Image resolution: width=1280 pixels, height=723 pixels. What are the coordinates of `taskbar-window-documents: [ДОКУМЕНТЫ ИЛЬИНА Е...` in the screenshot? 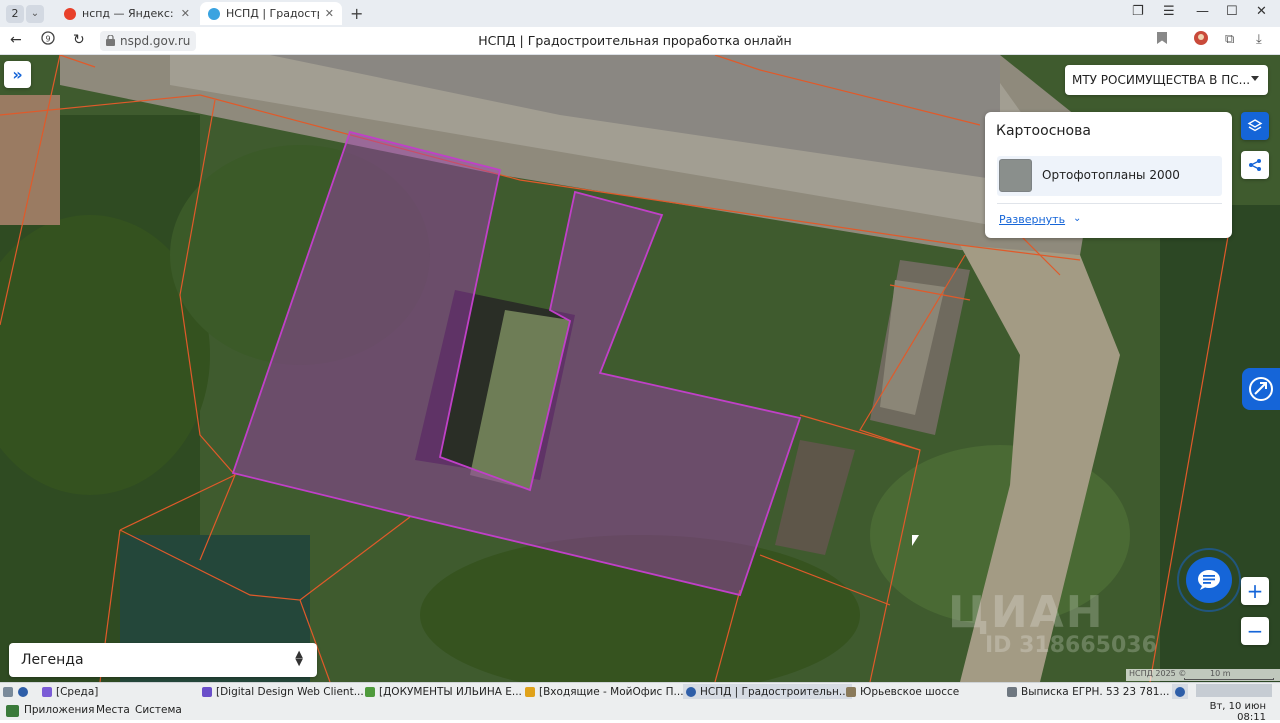 It's located at (443, 691).